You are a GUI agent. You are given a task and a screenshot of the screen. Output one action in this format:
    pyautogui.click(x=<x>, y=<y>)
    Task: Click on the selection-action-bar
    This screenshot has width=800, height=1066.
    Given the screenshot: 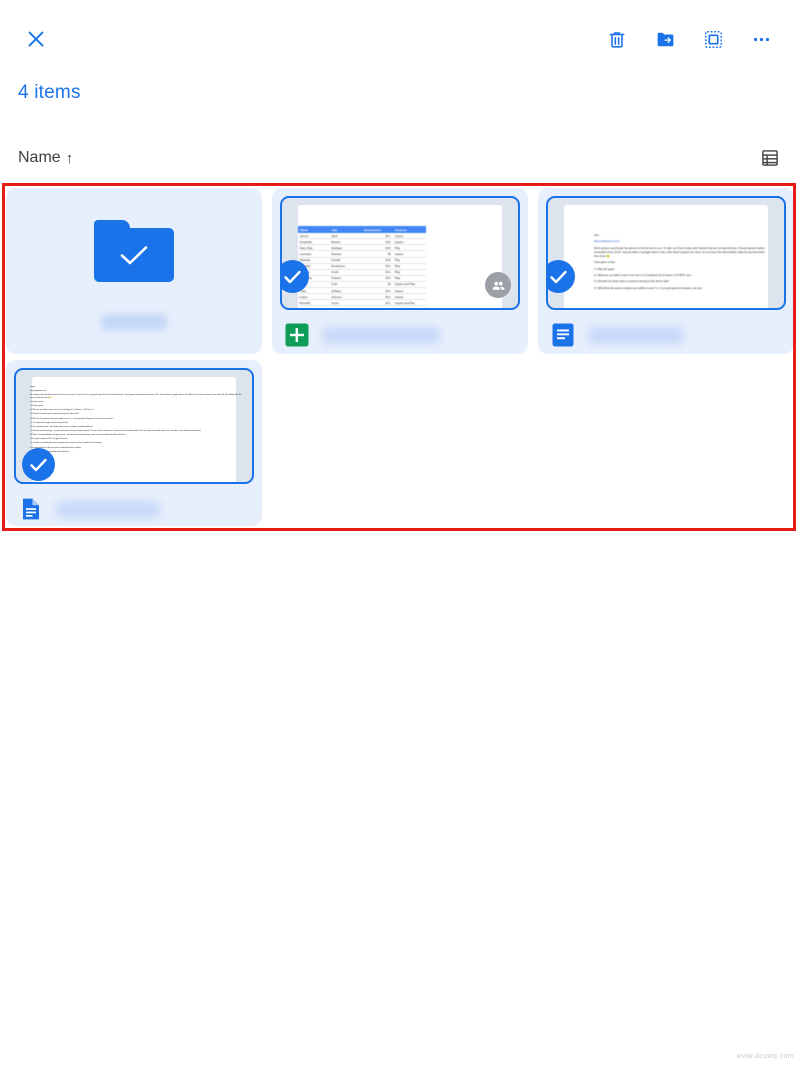 What is the action you would take?
    pyautogui.click(x=400, y=39)
    